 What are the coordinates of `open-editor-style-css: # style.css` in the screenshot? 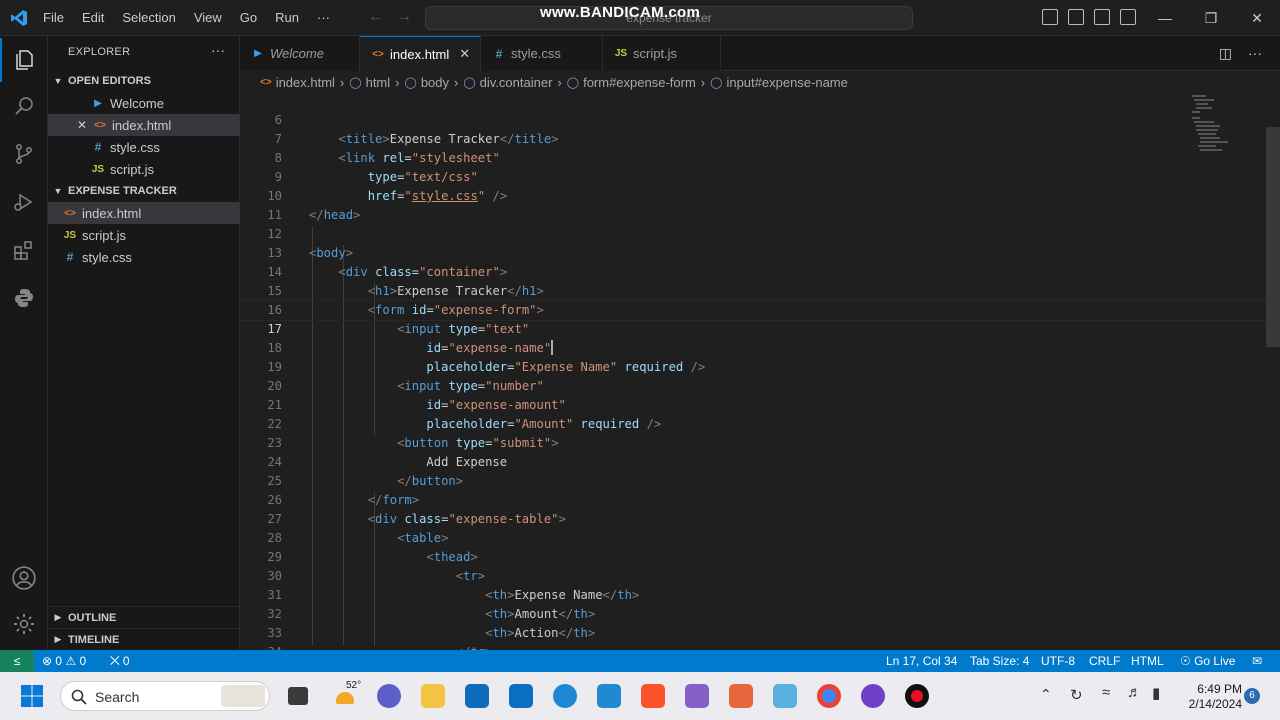 It's located at (144, 147).